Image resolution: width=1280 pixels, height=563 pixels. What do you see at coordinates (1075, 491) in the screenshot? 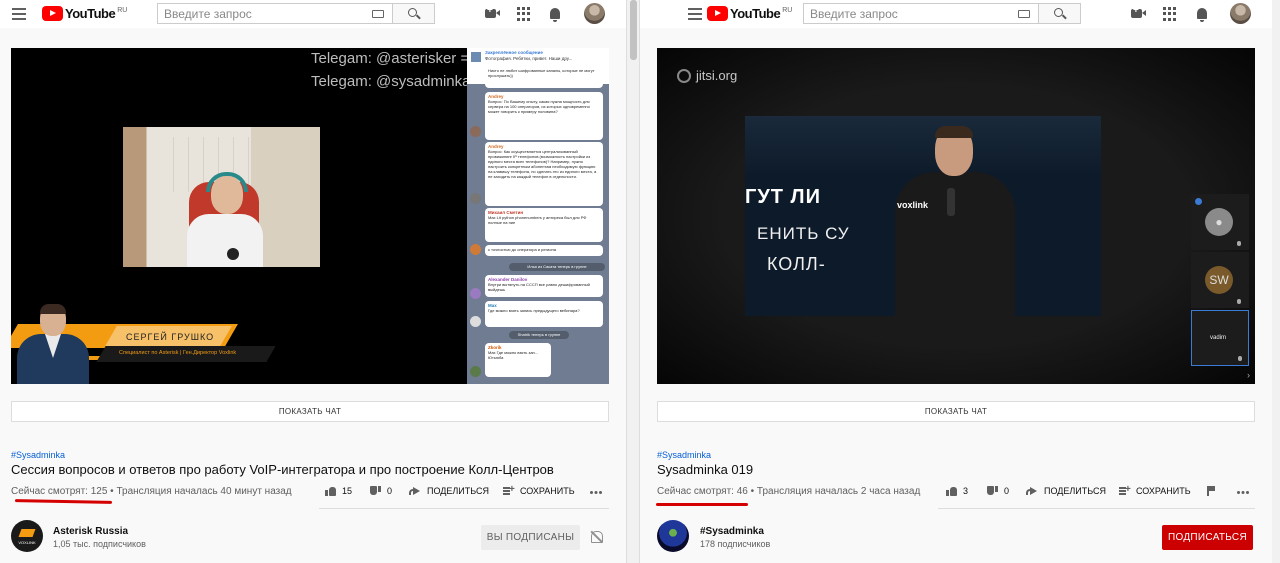
I see `share-label: ПОДЕЛИТЬСЯ` at bounding box center [1075, 491].